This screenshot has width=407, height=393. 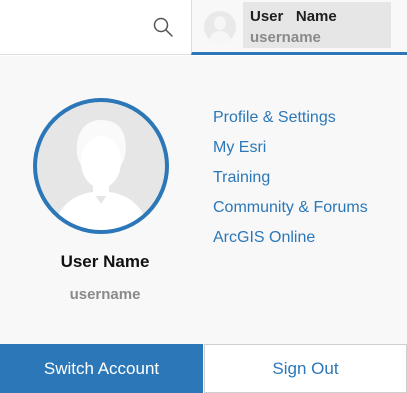 I want to click on sign-out-button: Sign Out, so click(x=305, y=368).